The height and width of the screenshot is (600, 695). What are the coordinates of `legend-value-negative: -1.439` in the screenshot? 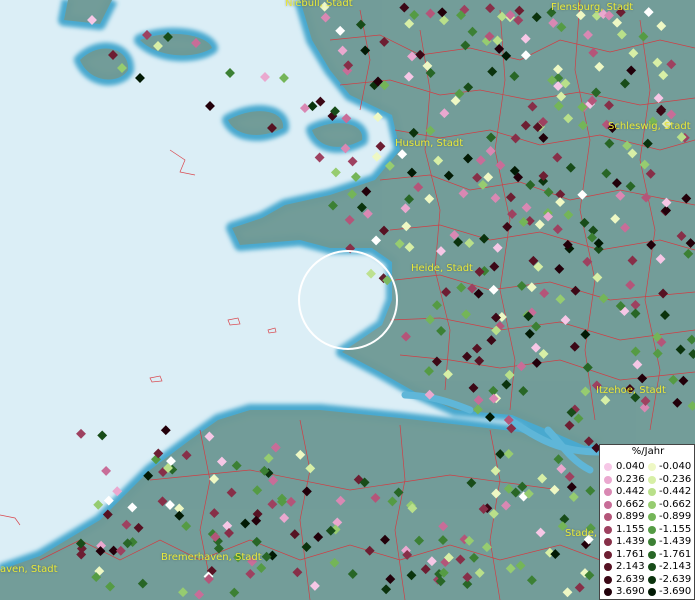 It's located at (675, 541).